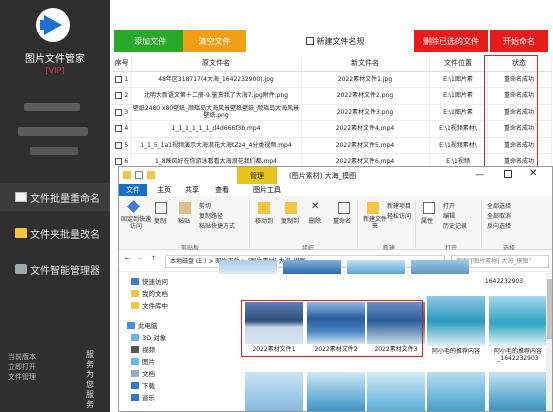  Describe the element at coordinates (499, 215) in the screenshot. I see `select-none-button: 全部取消` at that location.